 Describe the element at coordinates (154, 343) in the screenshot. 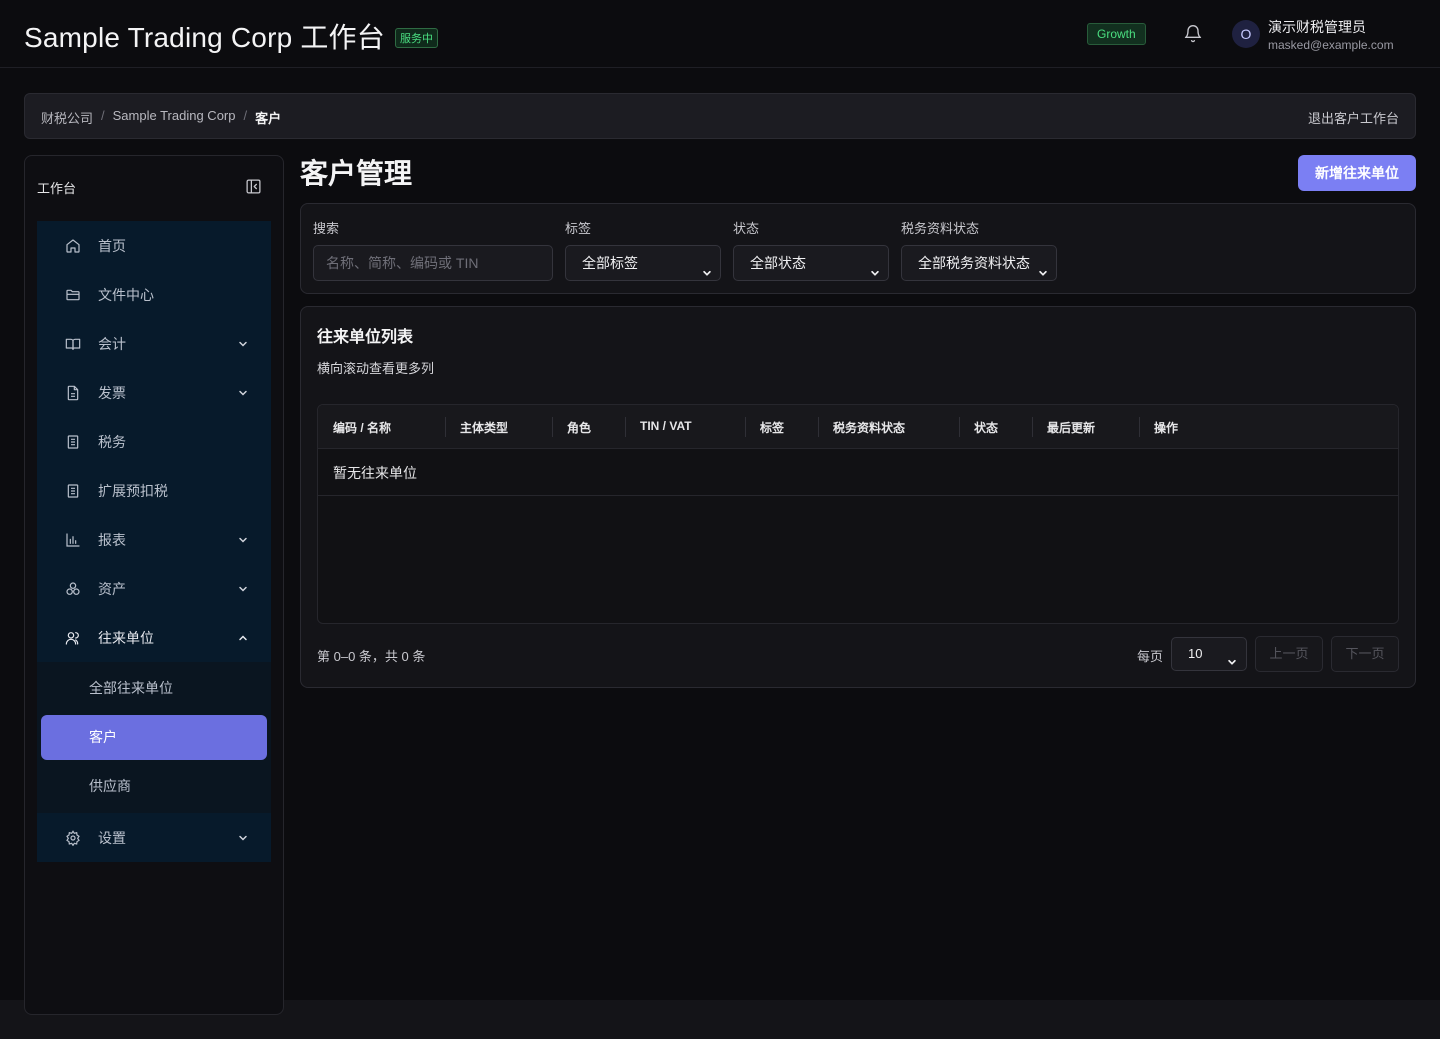

I see `sidebar-item-accounting: 会计` at that location.